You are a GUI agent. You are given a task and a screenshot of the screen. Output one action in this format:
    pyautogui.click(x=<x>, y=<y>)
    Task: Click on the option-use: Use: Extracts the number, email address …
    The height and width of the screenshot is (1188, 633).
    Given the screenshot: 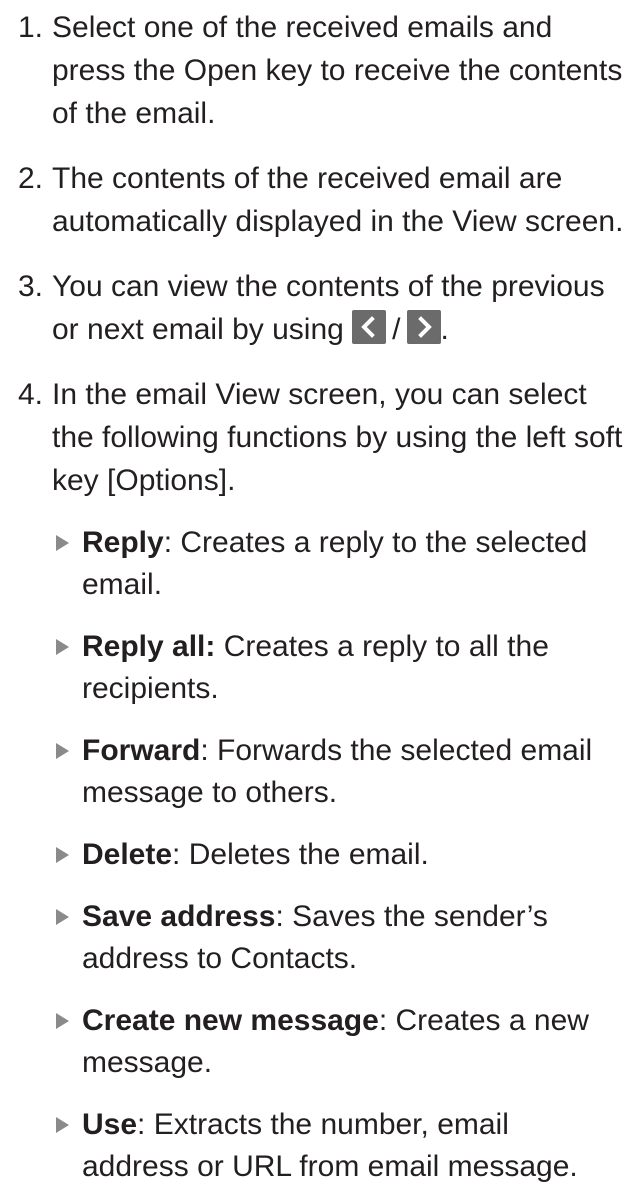 What is the action you would take?
    pyautogui.click(x=316, y=1146)
    